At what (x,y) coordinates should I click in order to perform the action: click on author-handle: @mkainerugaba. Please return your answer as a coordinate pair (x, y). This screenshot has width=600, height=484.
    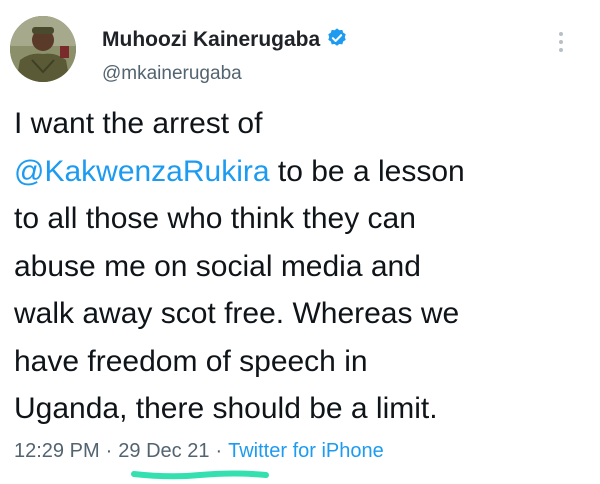
    Looking at the image, I should click on (172, 74).